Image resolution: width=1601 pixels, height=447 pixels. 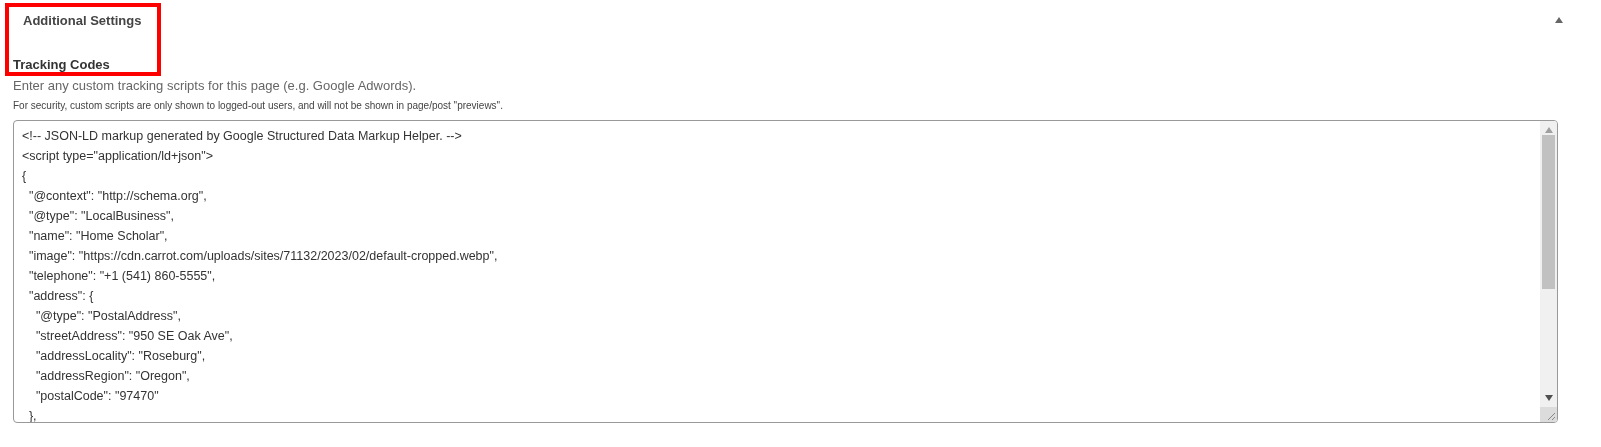 I want to click on code-line: {, so click(x=24, y=176).